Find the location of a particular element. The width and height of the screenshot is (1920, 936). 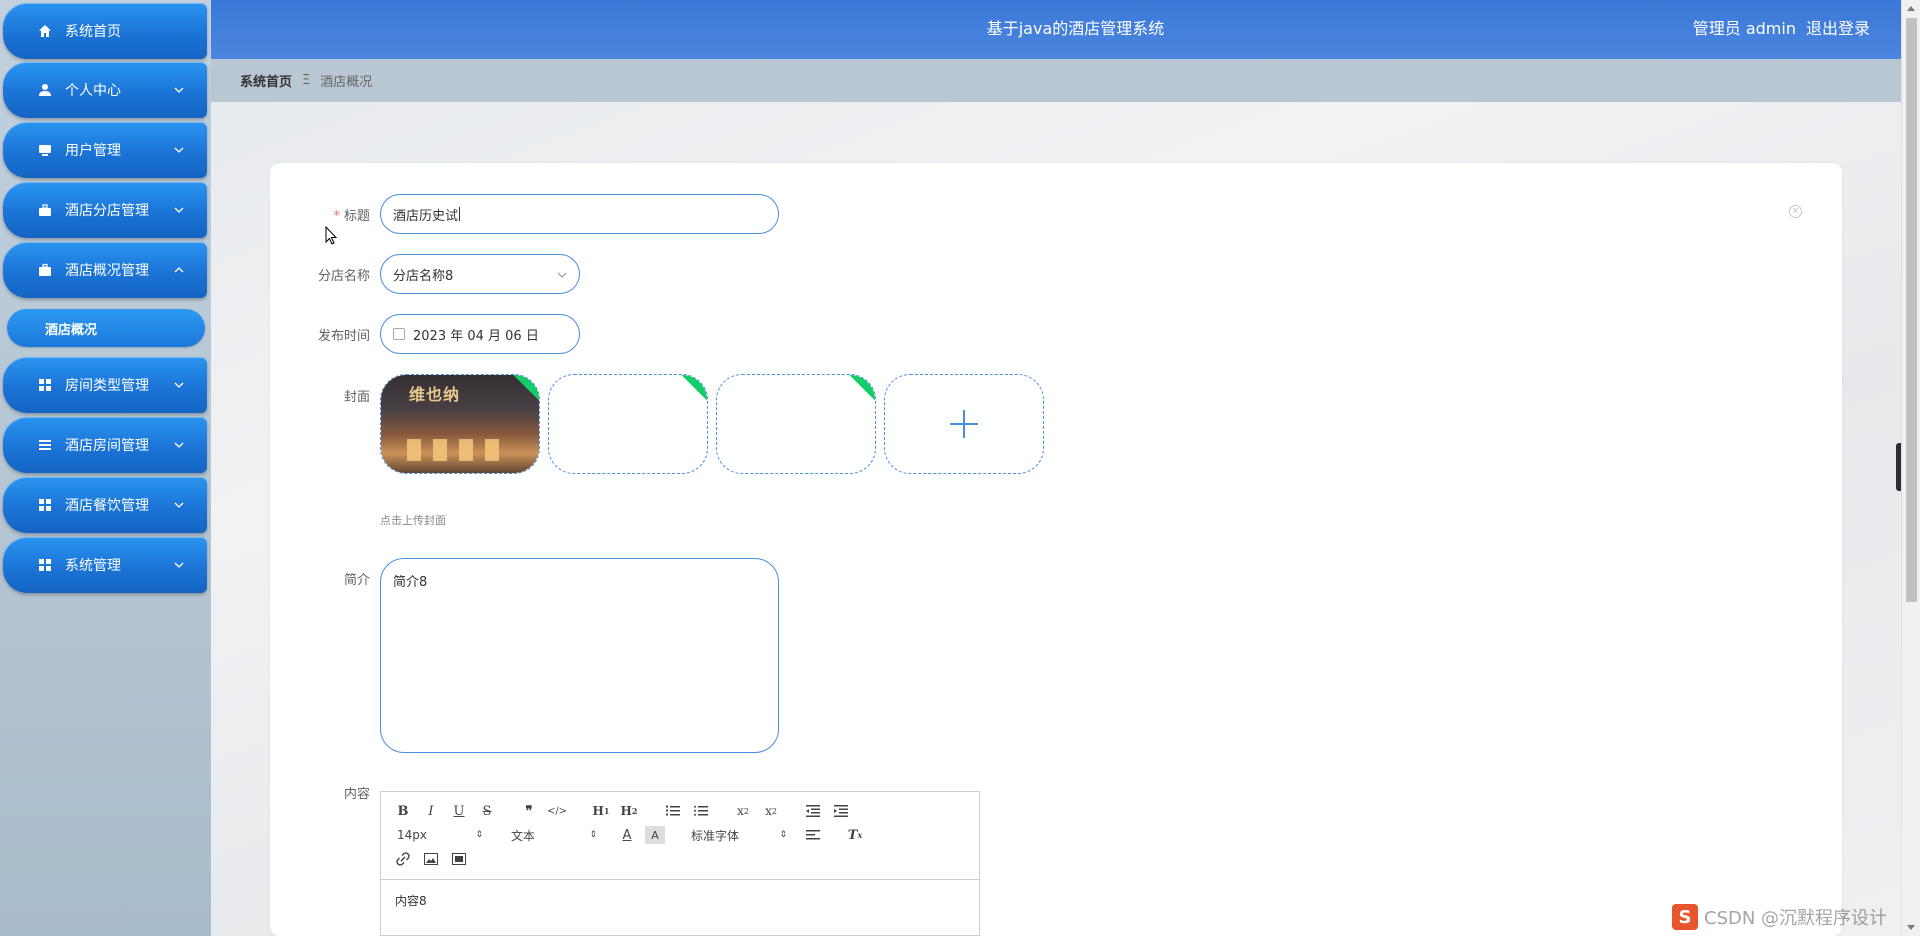

sidebar-item-room-types: 房间类型管理 is located at coordinates (105, 385).